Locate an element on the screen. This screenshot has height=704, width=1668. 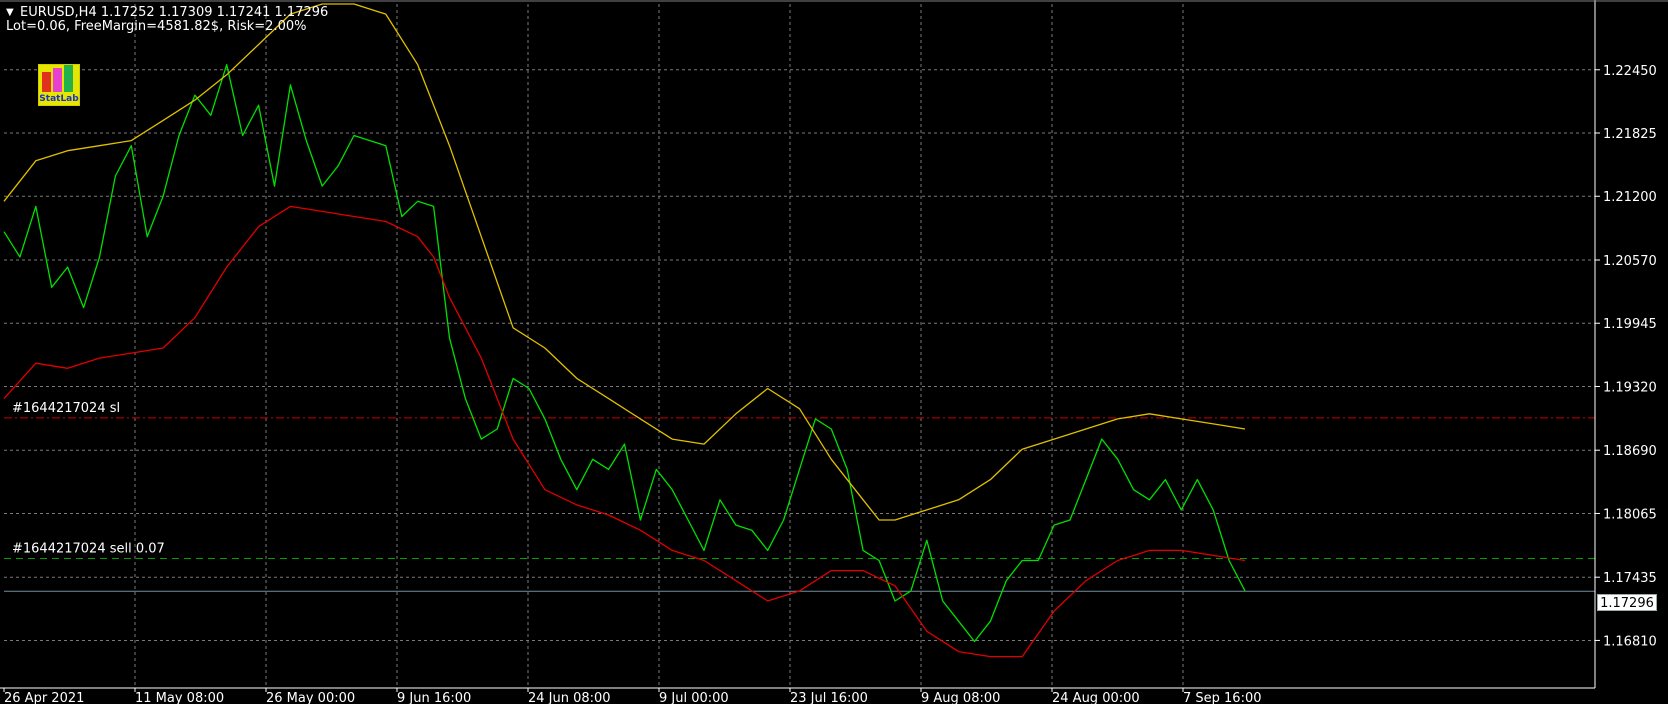
x-tick-label: 24 Jun 08:00 is located at coordinates (569, 697).